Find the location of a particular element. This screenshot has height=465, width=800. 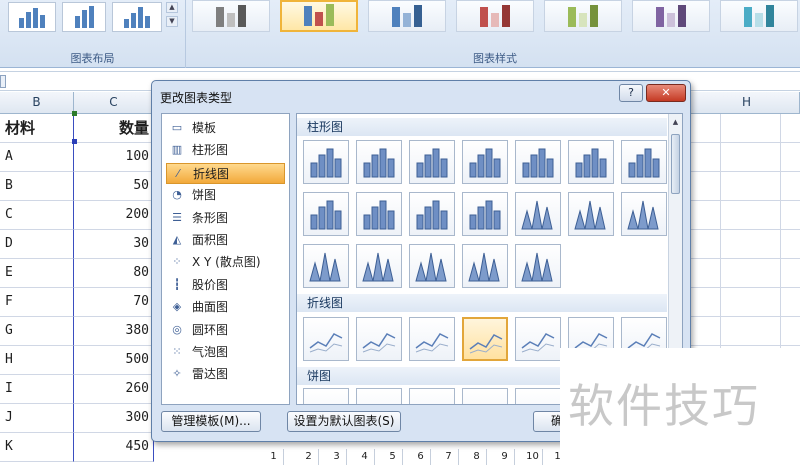

cell-b-header: 材料 is located at coordinates (37, 128).